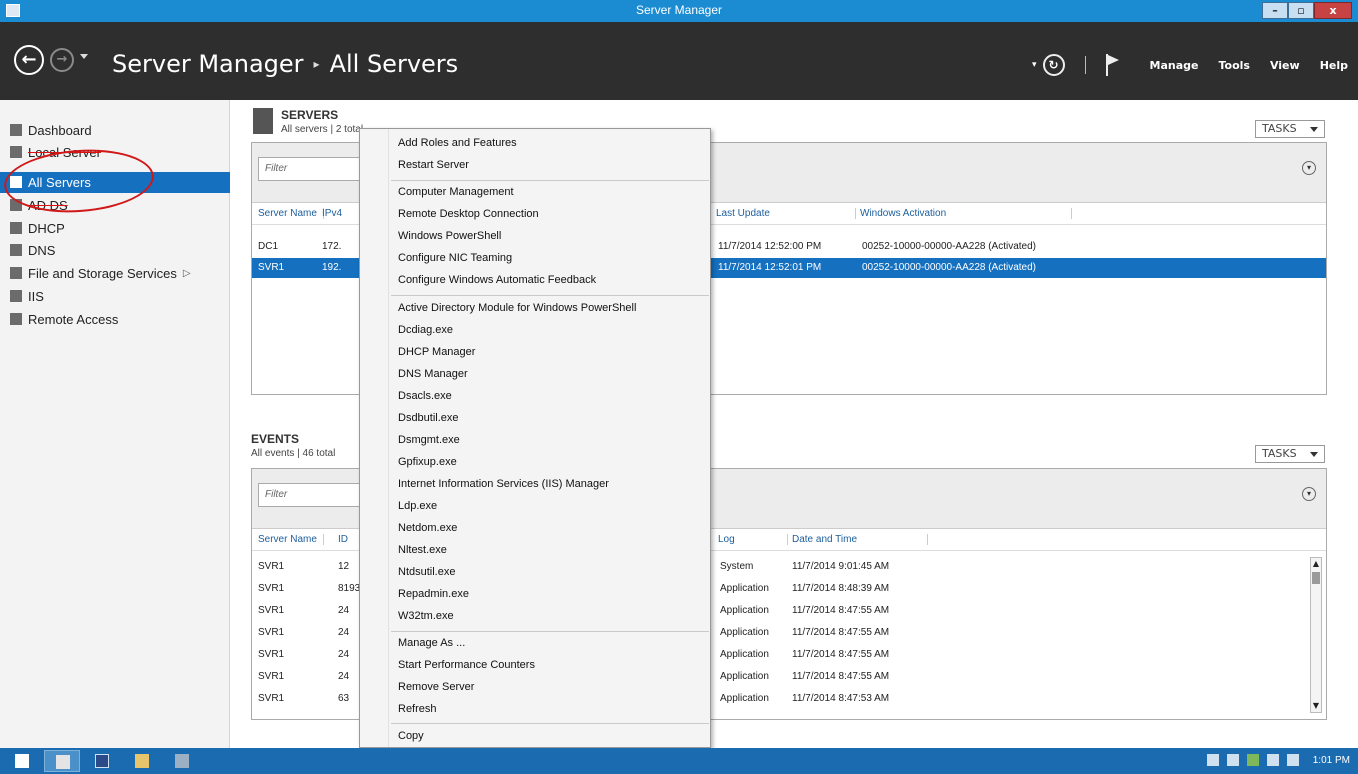 Image resolution: width=1358 pixels, height=774 pixels. What do you see at coordinates (426, 572) in the screenshot?
I see `menu-item-ntdsutil: Ntdsutil.exe` at bounding box center [426, 572].